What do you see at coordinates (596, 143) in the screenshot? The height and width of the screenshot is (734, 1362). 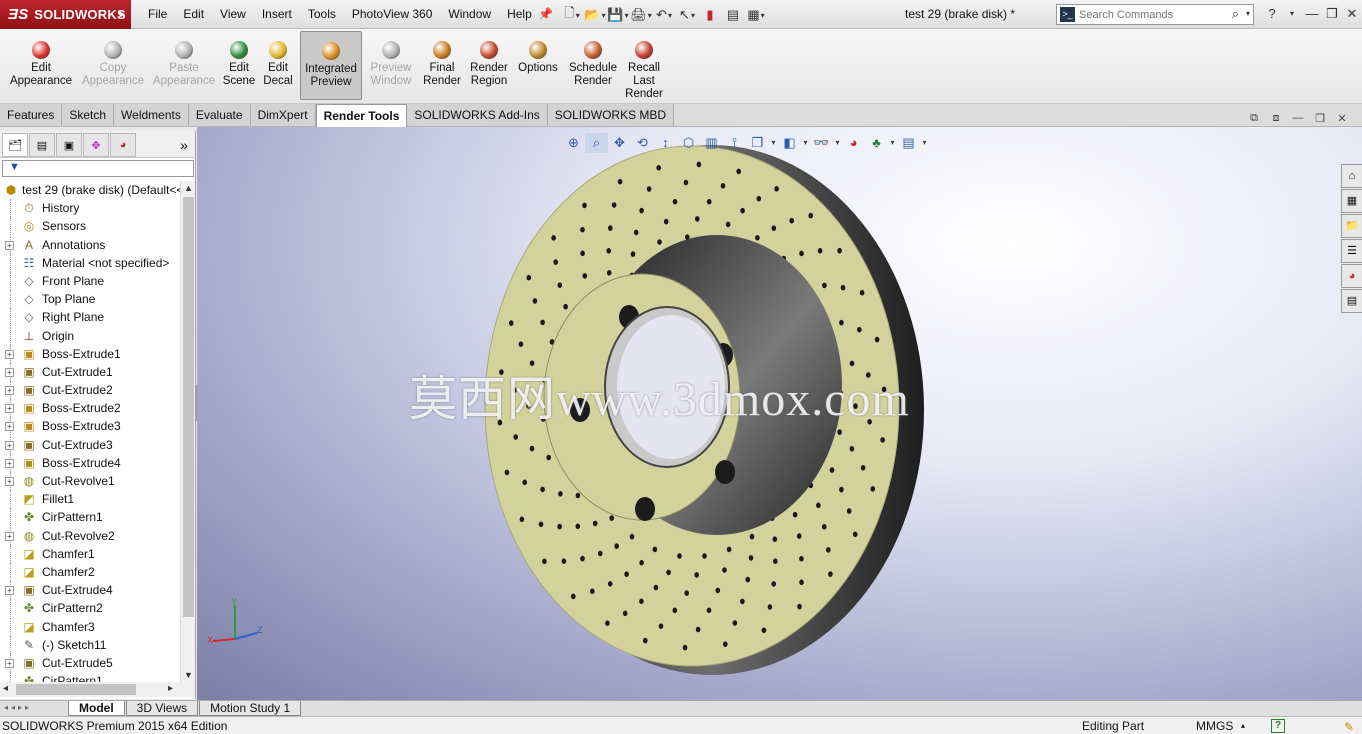 I see `zoom-to-area-icon: ⌕` at bounding box center [596, 143].